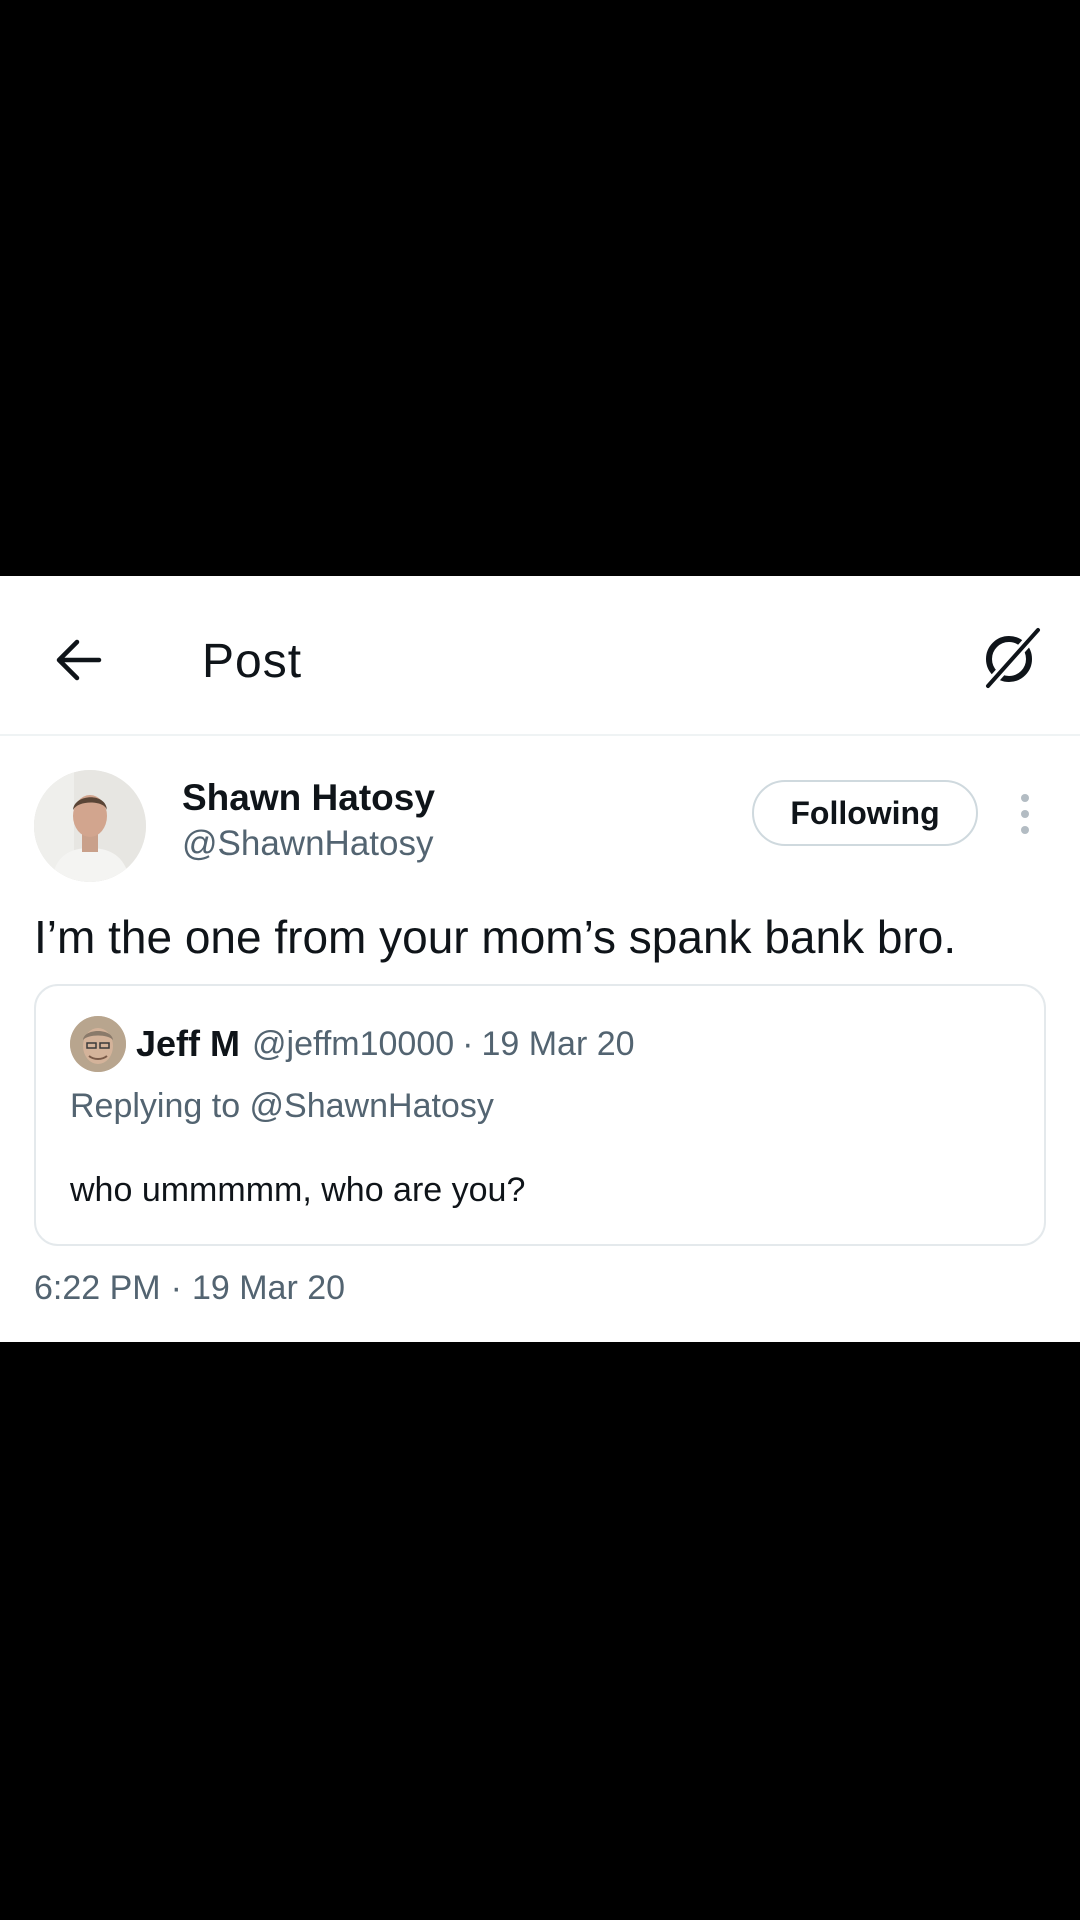 The image size is (1080, 1920). I want to click on grok-icon, so click(1013, 657).